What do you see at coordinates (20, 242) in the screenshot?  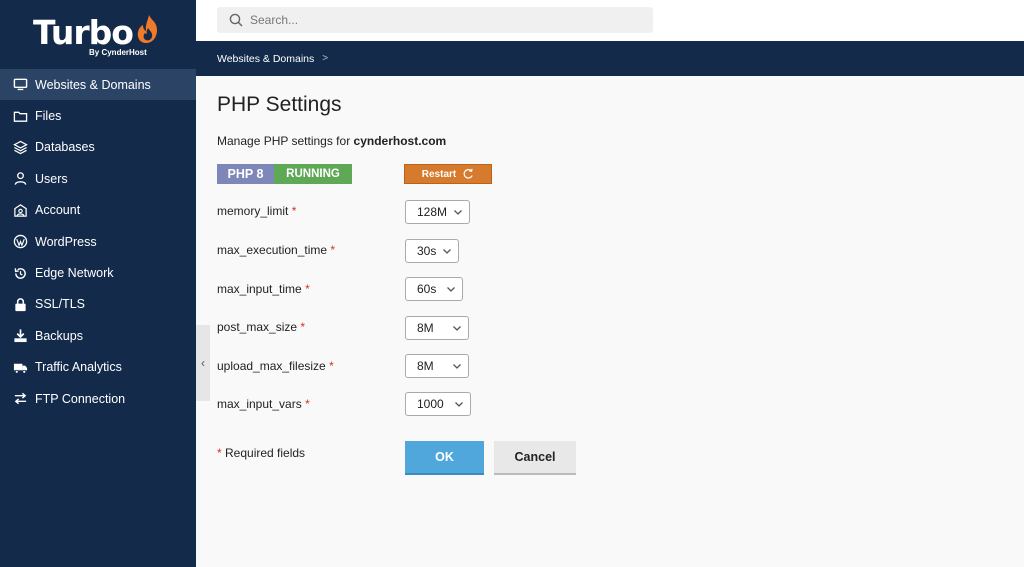 I see `wordpress-icon` at bounding box center [20, 242].